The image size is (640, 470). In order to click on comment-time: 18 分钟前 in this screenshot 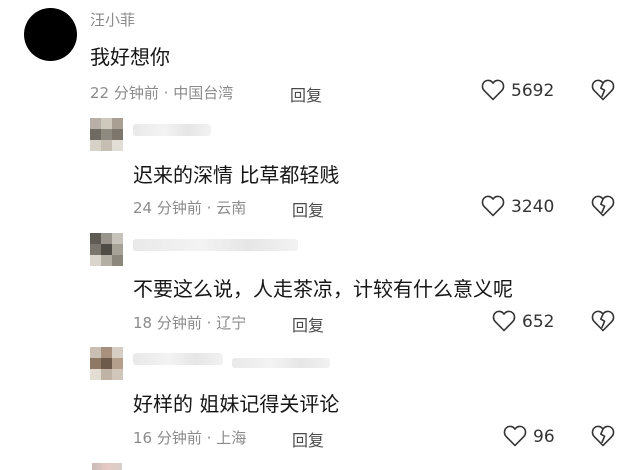, I will do `click(167, 323)`.